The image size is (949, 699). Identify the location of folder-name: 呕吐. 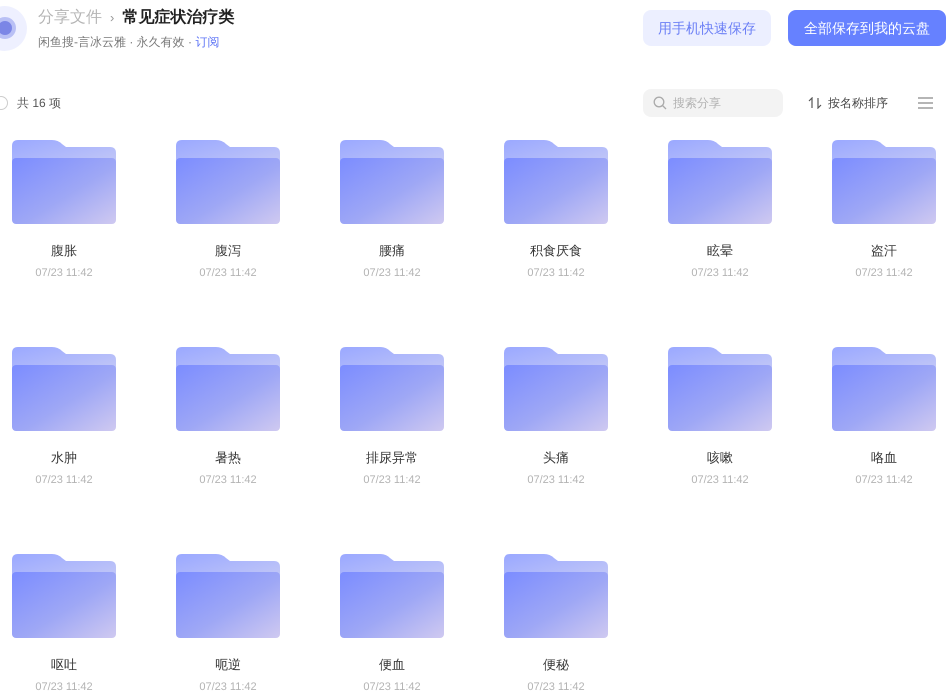
(64, 664).